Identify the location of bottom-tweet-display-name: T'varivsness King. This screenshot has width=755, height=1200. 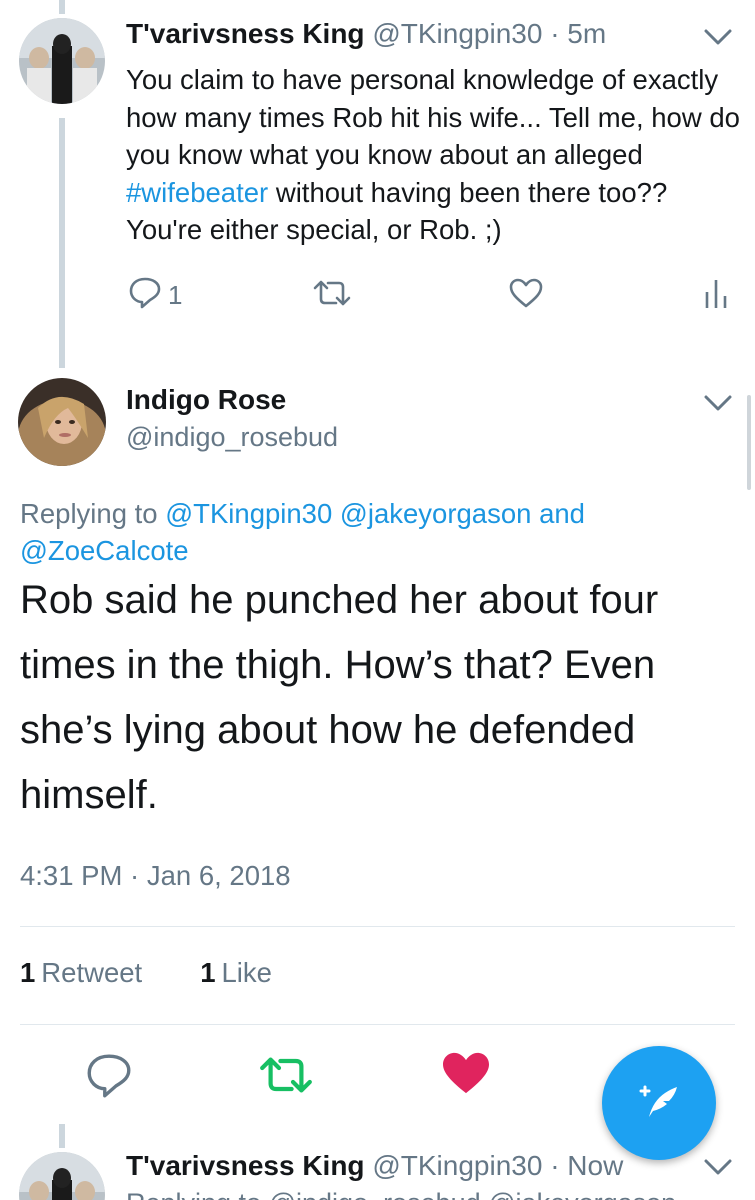
(245, 1165).